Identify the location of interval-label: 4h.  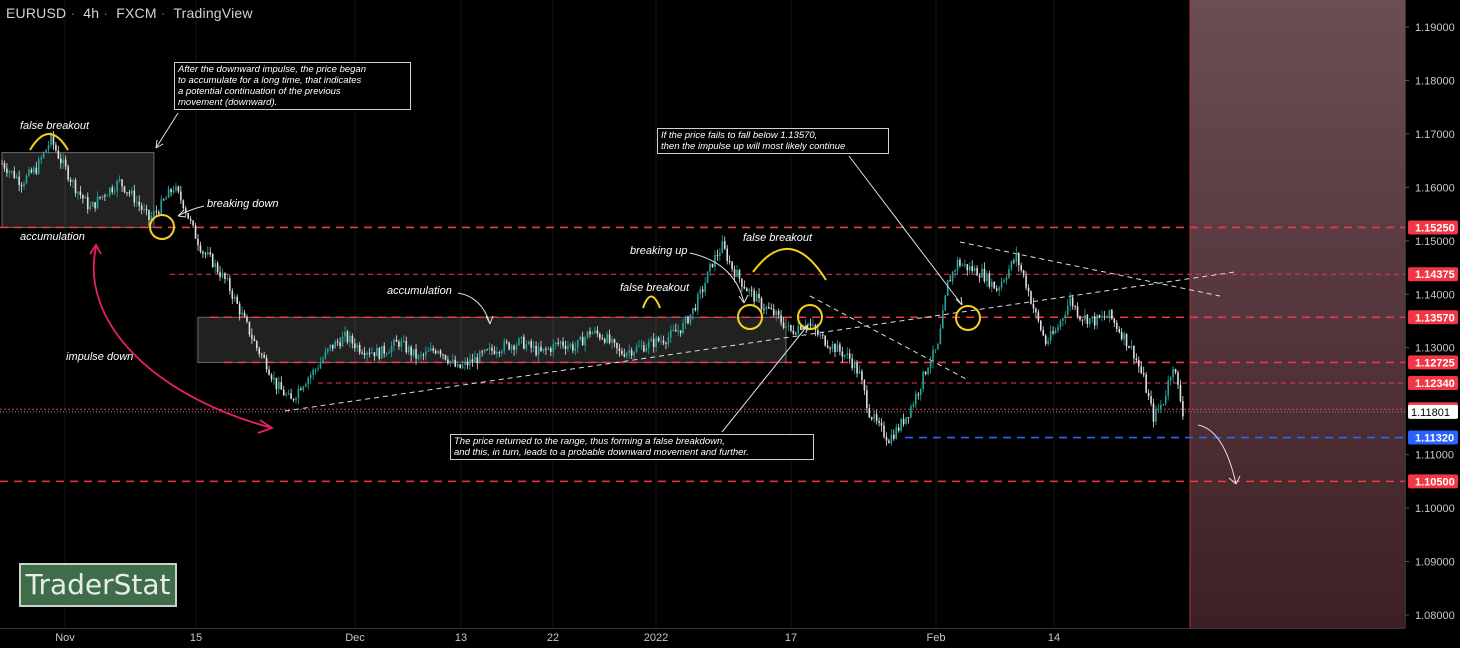
(91, 13).